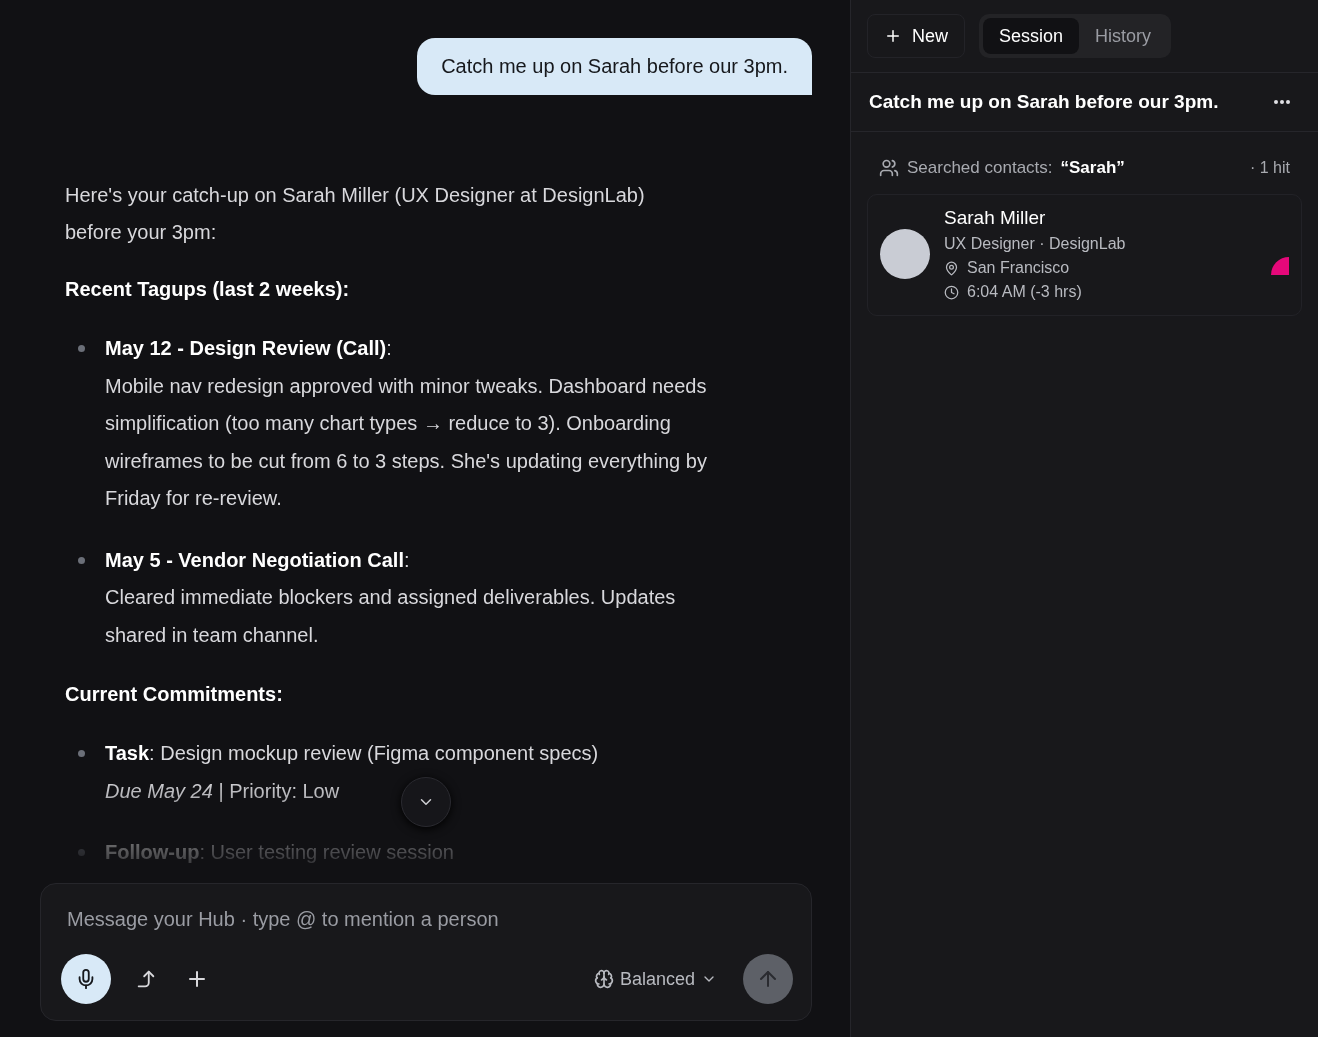 This screenshot has width=1318, height=1037. I want to click on item-heading: Follow-up: User testing review session, so click(279, 852).